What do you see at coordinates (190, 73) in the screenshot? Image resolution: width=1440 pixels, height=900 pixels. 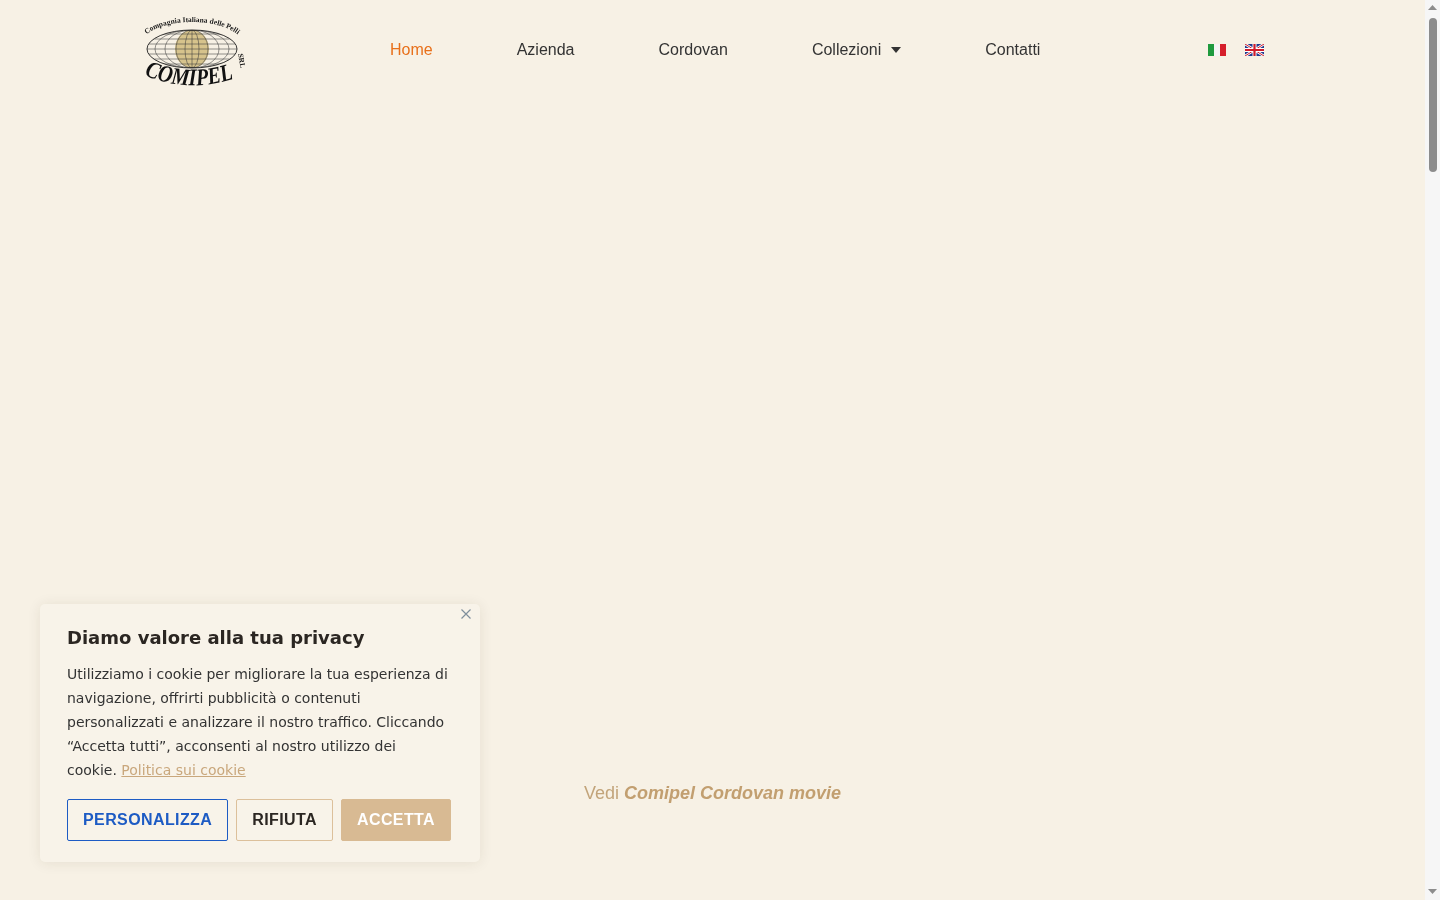 I see `logo-wordmark: COMIPEL` at bounding box center [190, 73].